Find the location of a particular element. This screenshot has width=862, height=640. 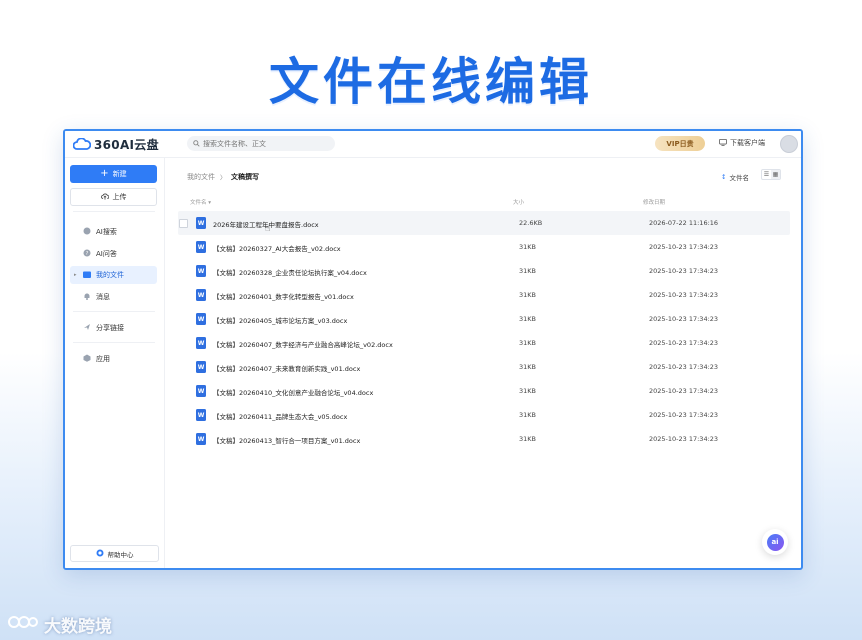

help-icon is located at coordinates (100, 554).